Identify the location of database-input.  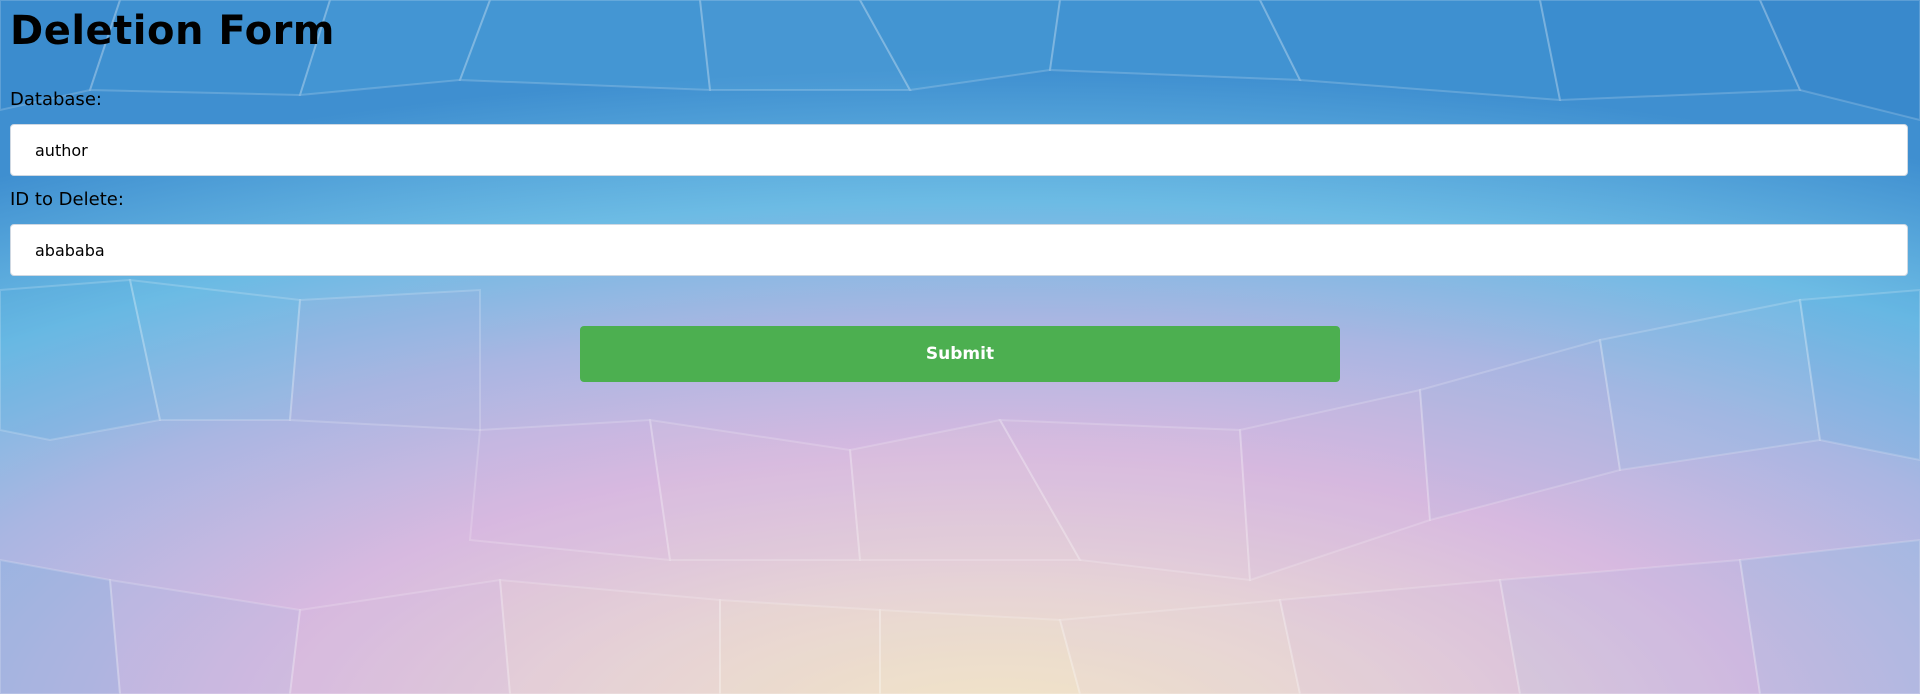
(959, 150).